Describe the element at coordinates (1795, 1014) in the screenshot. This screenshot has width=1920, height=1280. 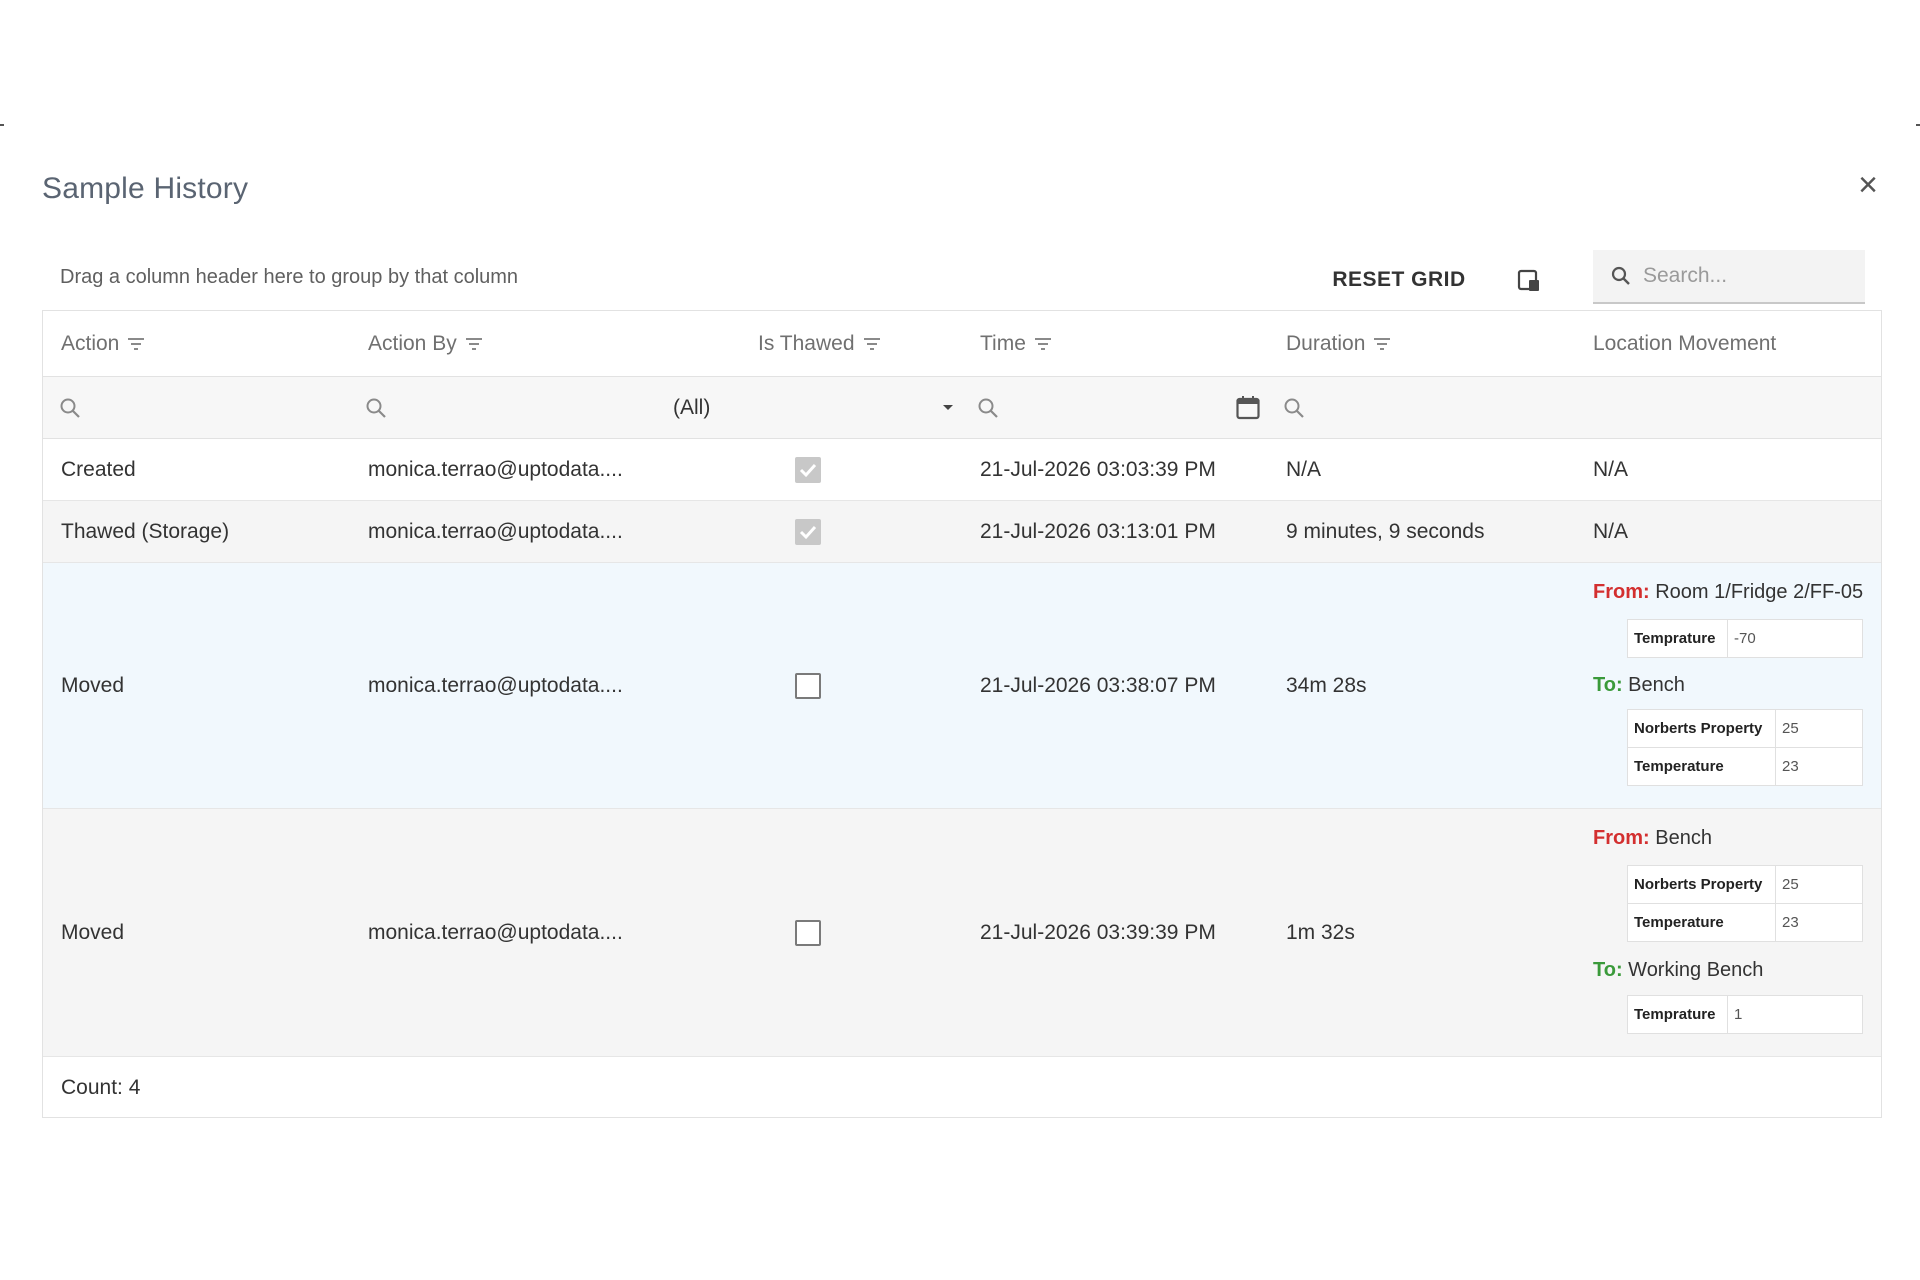
I see `property-value: 1` at that location.